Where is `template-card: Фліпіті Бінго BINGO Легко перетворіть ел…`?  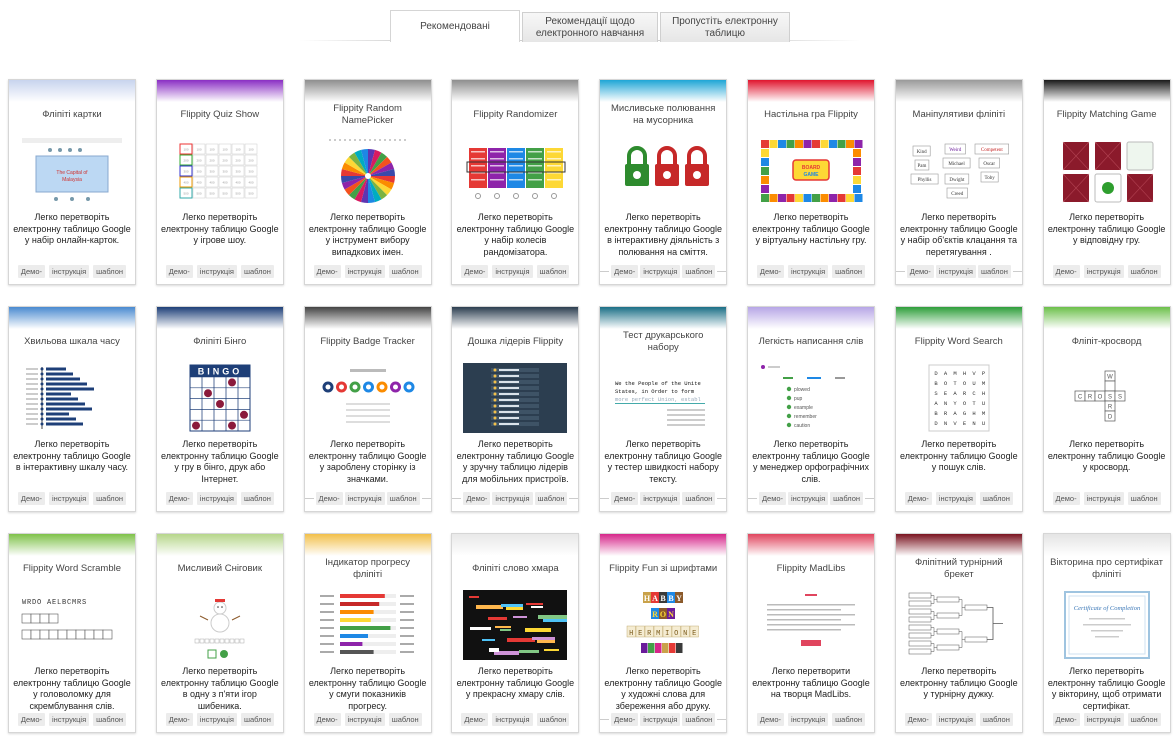 template-card: Фліпіті Бінго BINGO Легко перетворіть ел… is located at coordinates (219, 409).